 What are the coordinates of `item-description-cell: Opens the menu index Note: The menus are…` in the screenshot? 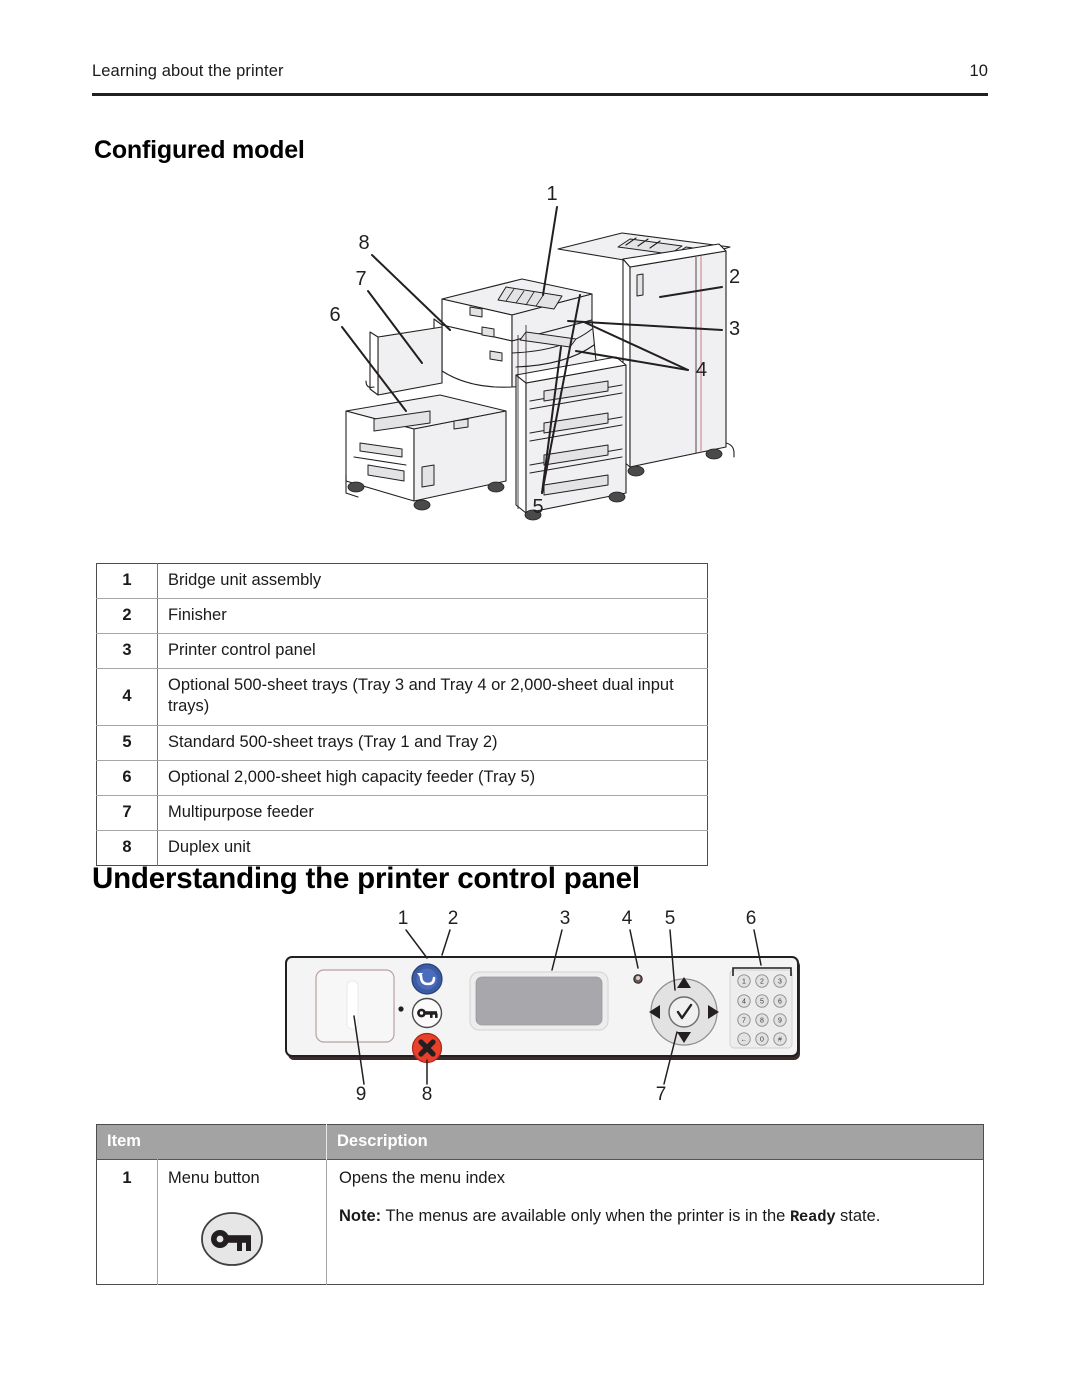 It's located at (655, 1222).